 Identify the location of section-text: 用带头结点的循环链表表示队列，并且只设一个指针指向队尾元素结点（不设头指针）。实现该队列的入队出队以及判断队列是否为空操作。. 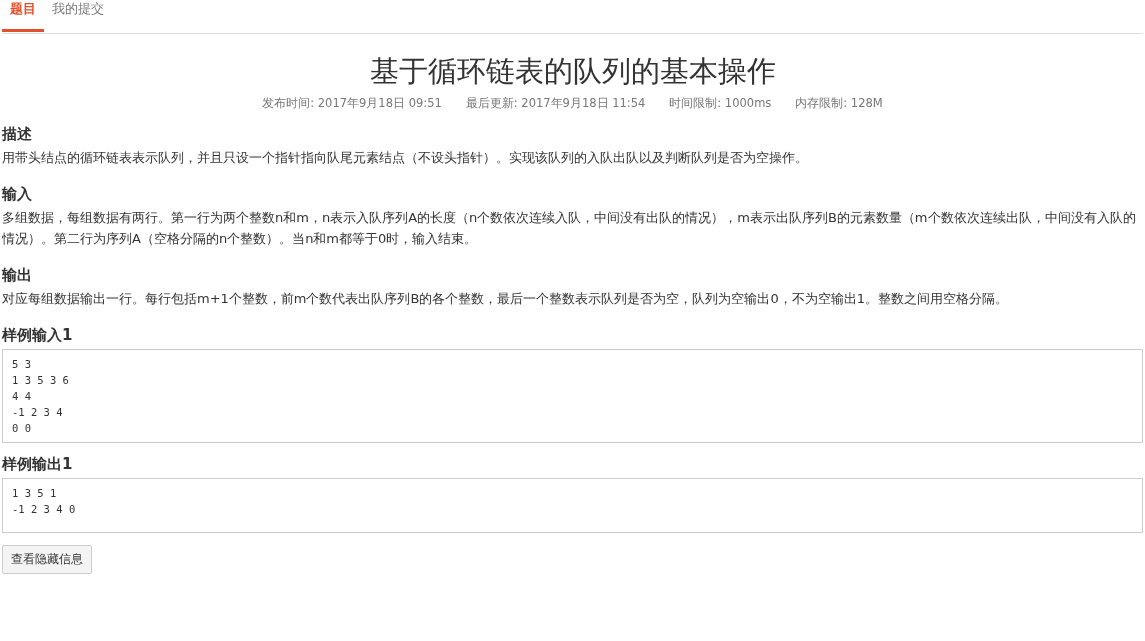
(405, 158).